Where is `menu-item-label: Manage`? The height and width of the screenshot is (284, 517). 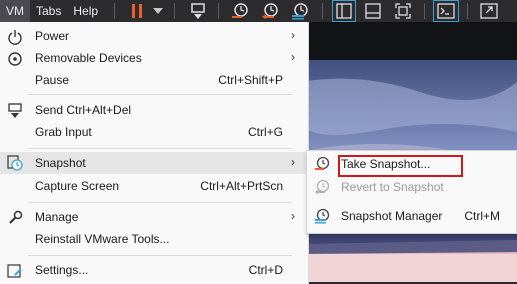 menu-item-label: Manage is located at coordinates (57, 217).